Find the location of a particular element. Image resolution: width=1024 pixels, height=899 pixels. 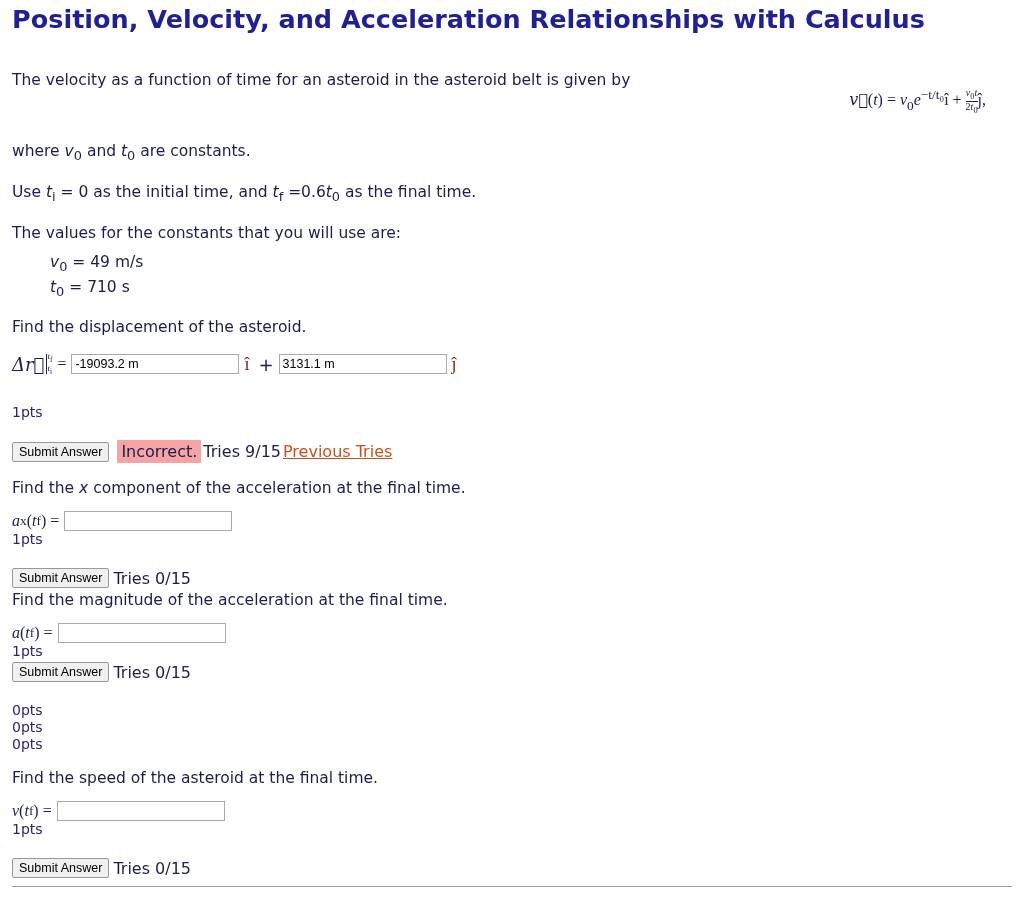

unit-vector: î is located at coordinates (247, 364).